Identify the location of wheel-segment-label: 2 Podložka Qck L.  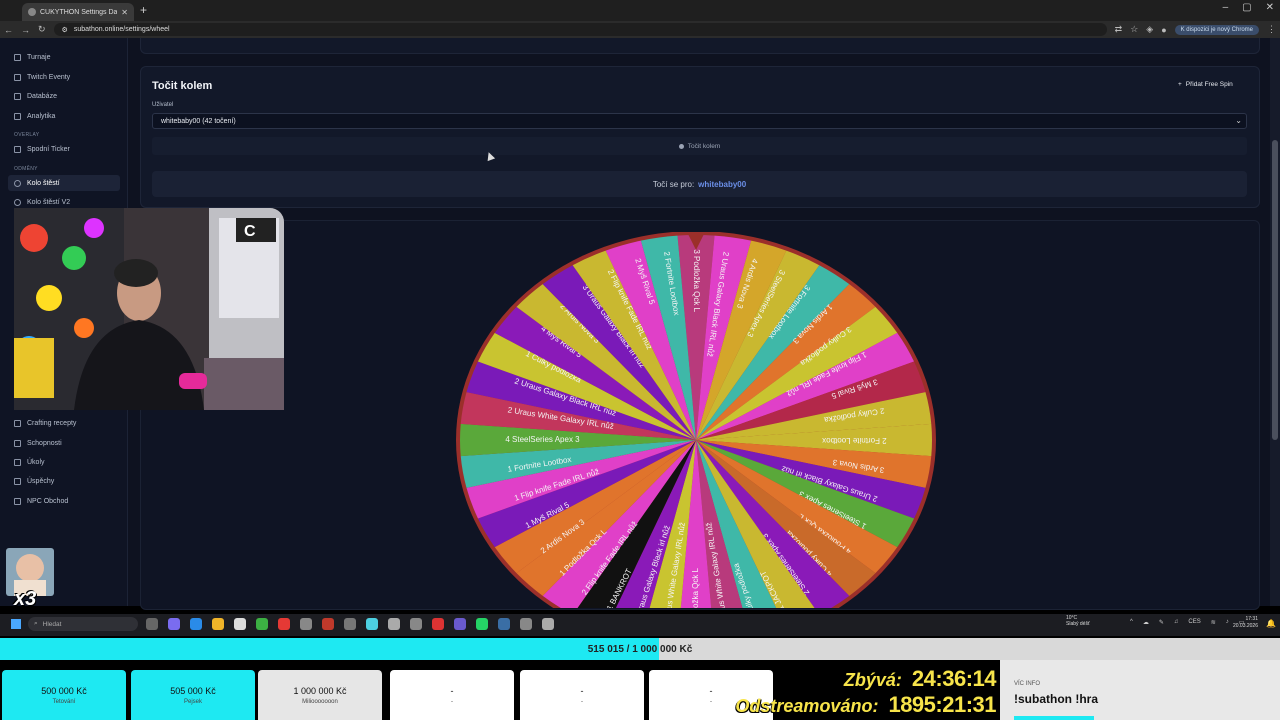
(695, 587).